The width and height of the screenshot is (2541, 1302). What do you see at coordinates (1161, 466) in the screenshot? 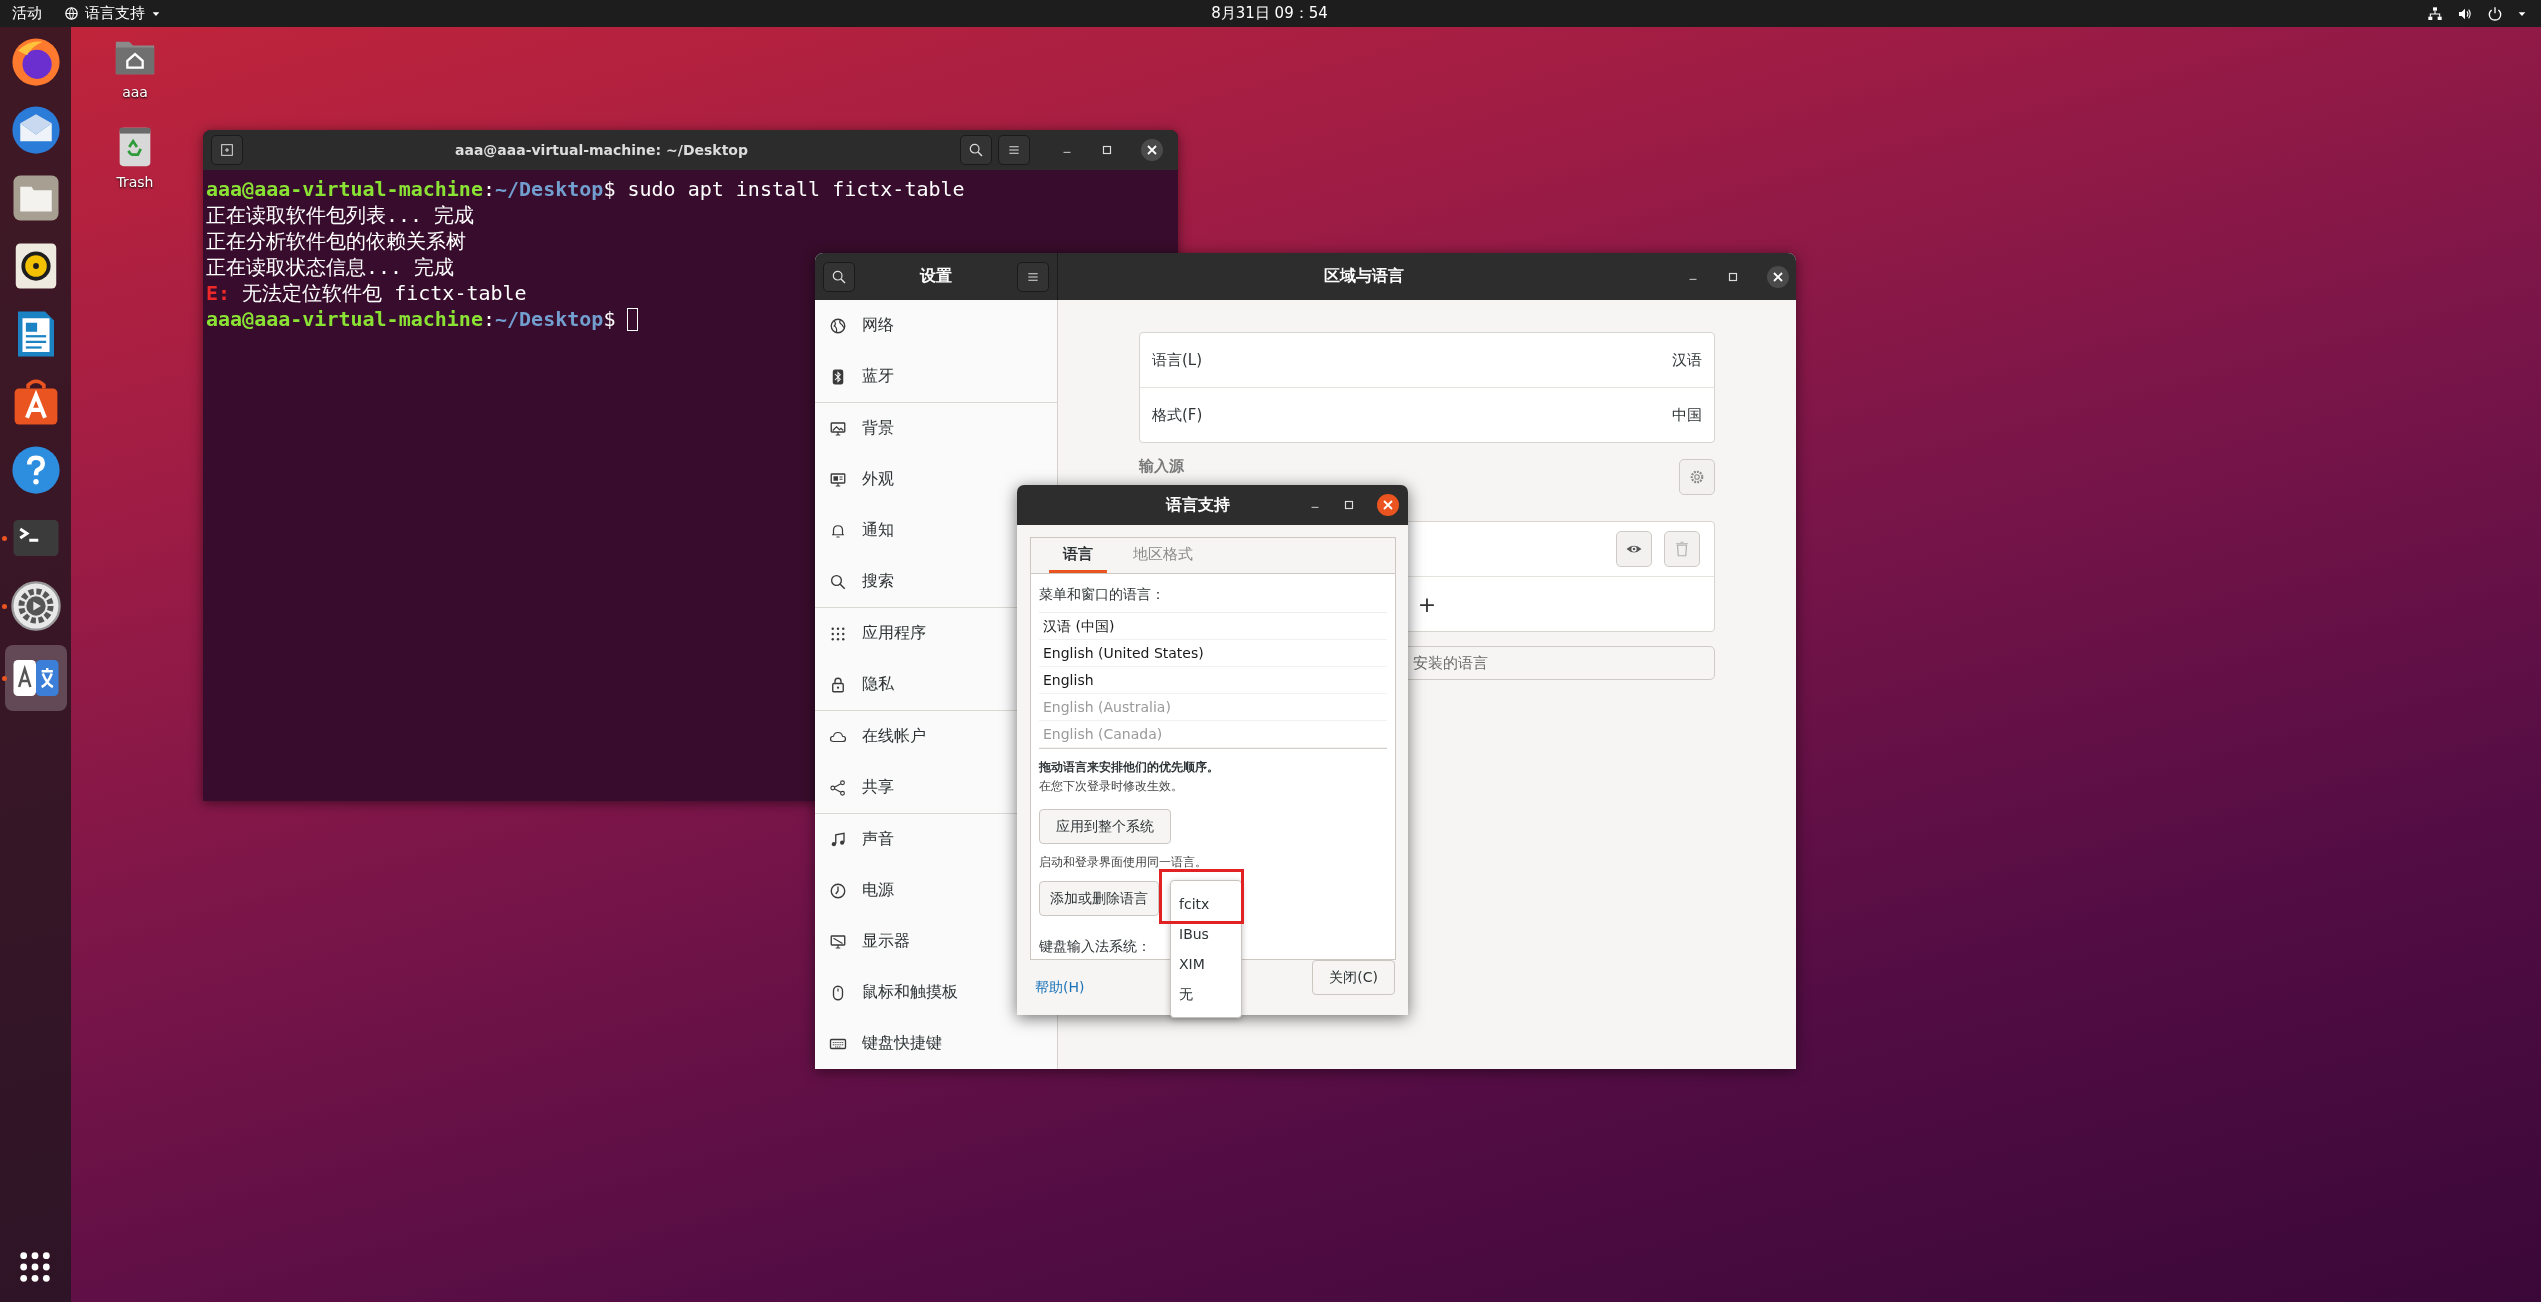
I see `section-heading: 输入源` at bounding box center [1161, 466].